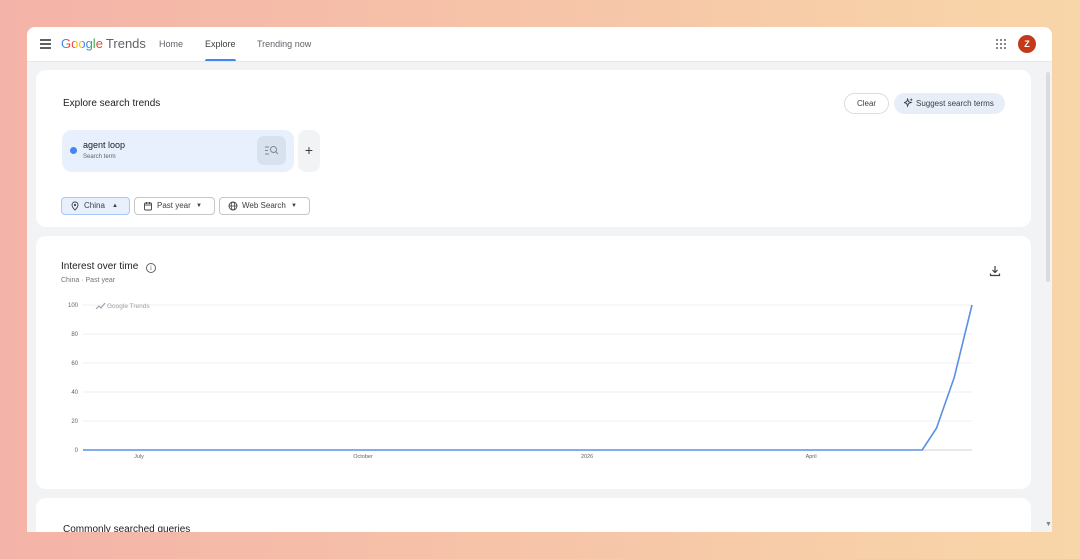 This screenshot has height=559, width=1080. What do you see at coordinates (539, 44) in the screenshot?
I see `top-app-bar: Google Trends Home Explore Trending now Z` at bounding box center [539, 44].